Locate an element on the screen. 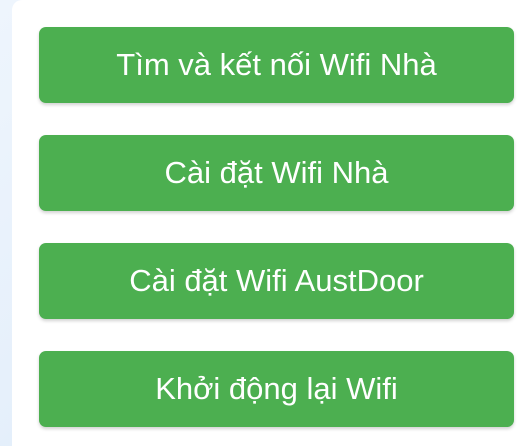 The image size is (529, 446). austdoor-wifi-settings-label: Cài đặt Wifi AustDoor is located at coordinates (276, 280).